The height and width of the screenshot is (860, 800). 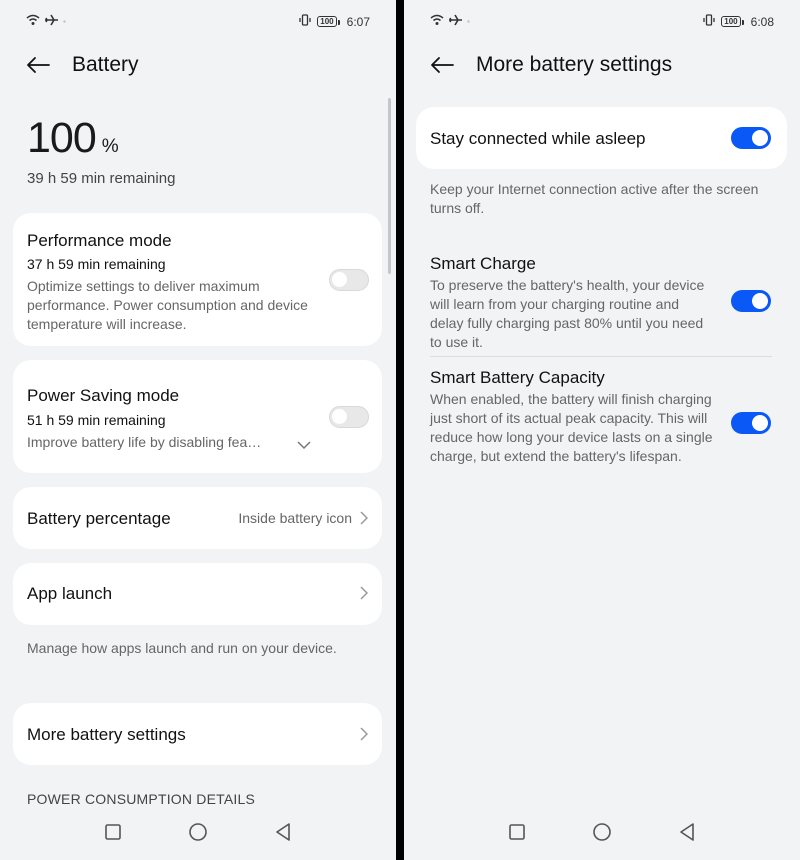 I want to click on app-launch-row: App launch, so click(x=197, y=594).